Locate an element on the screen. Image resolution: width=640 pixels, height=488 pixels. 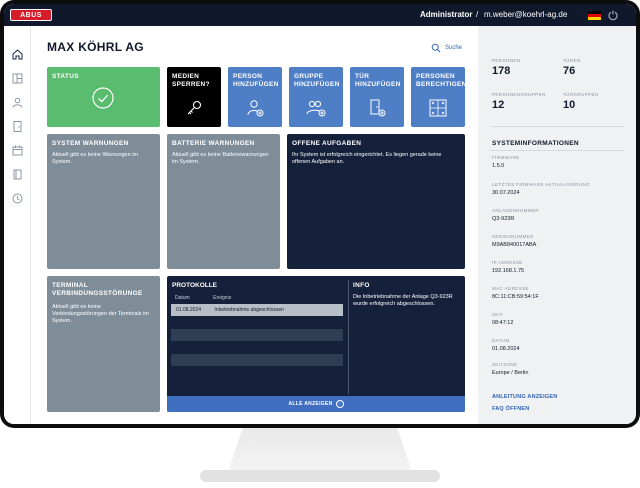
sys-mac-adresse: MAC ADRESSE 8C:11:CB:59:54:1F is located at coordinates (515, 293).